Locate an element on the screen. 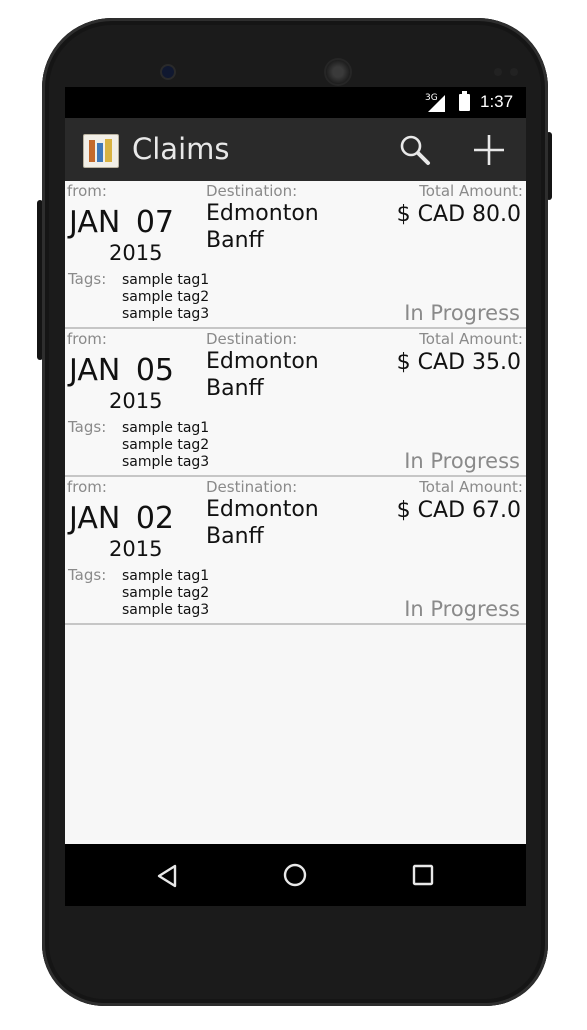 This screenshot has height=1030, width=587. claim-date: JAN 07 is located at coordinates (121, 222).